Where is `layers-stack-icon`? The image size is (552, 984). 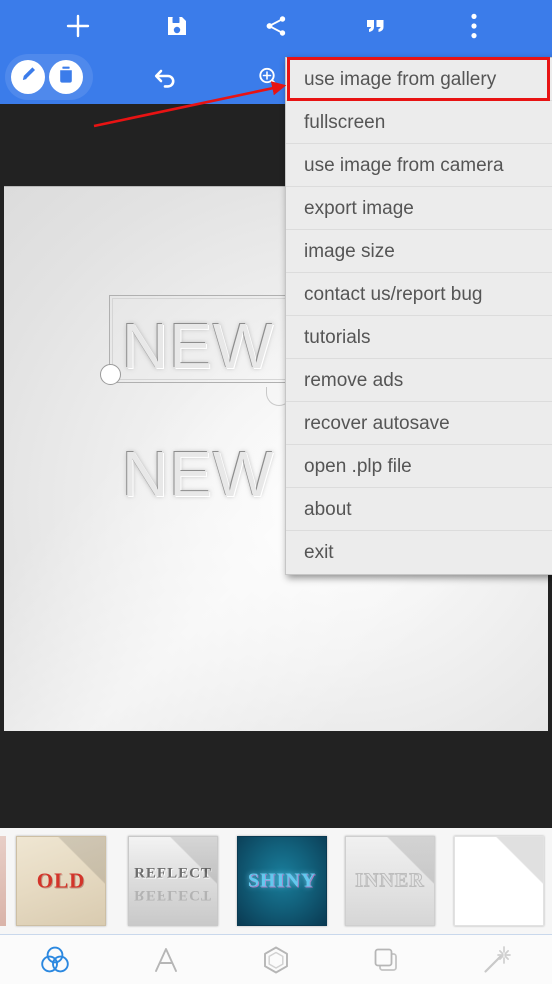 layers-stack-icon is located at coordinates (386, 960).